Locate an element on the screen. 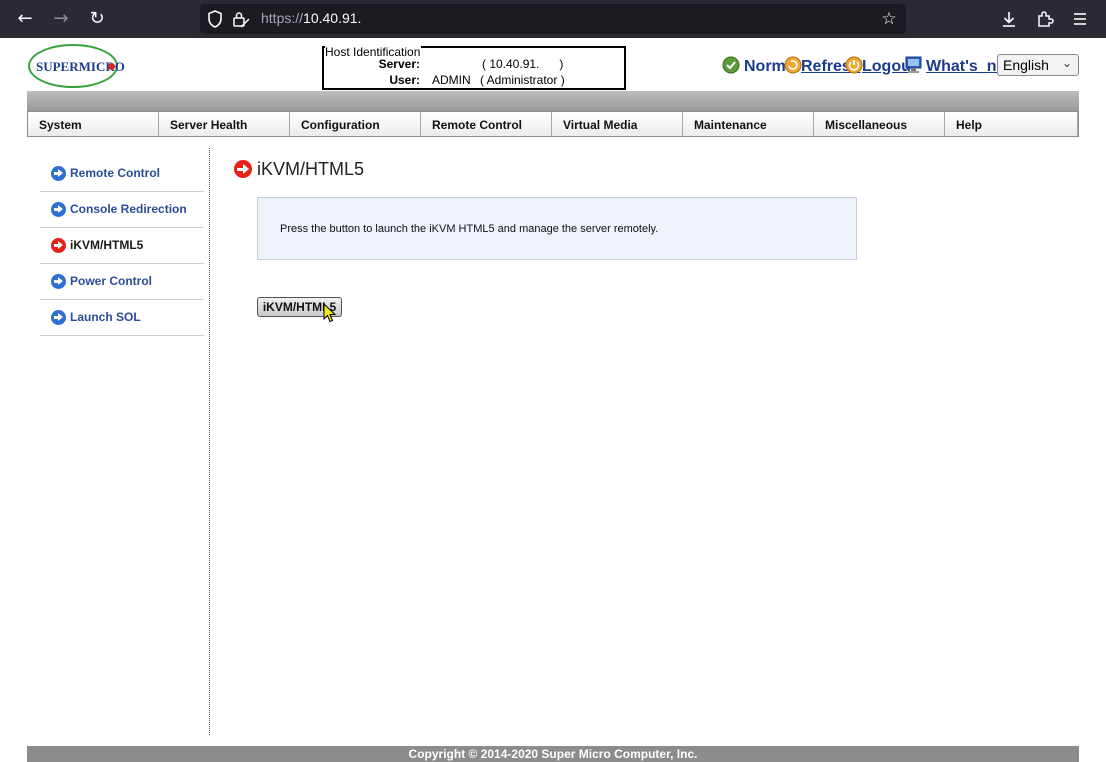 The height and width of the screenshot is (762, 1106). reload-icon: ↻ is located at coordinates (97, 19).